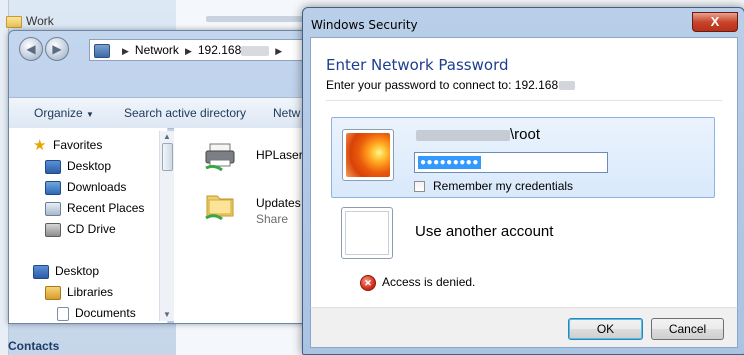 This screenshot has width=744, height=355. Describe the element at coordinates (40, 145) in the screenshot. I see `star-icon: ★` at that location.